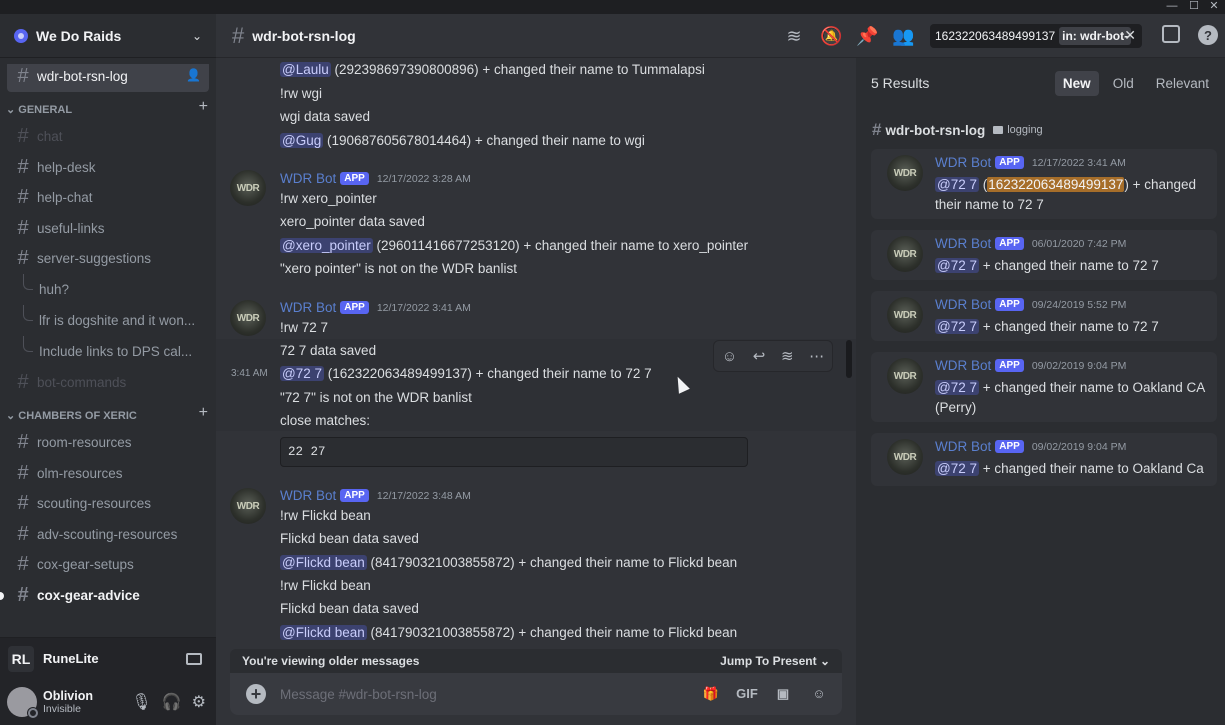  What do you see at coordinates (23, 703) in the screenshot?
I see `avatar` at bounding box center [23, 703].